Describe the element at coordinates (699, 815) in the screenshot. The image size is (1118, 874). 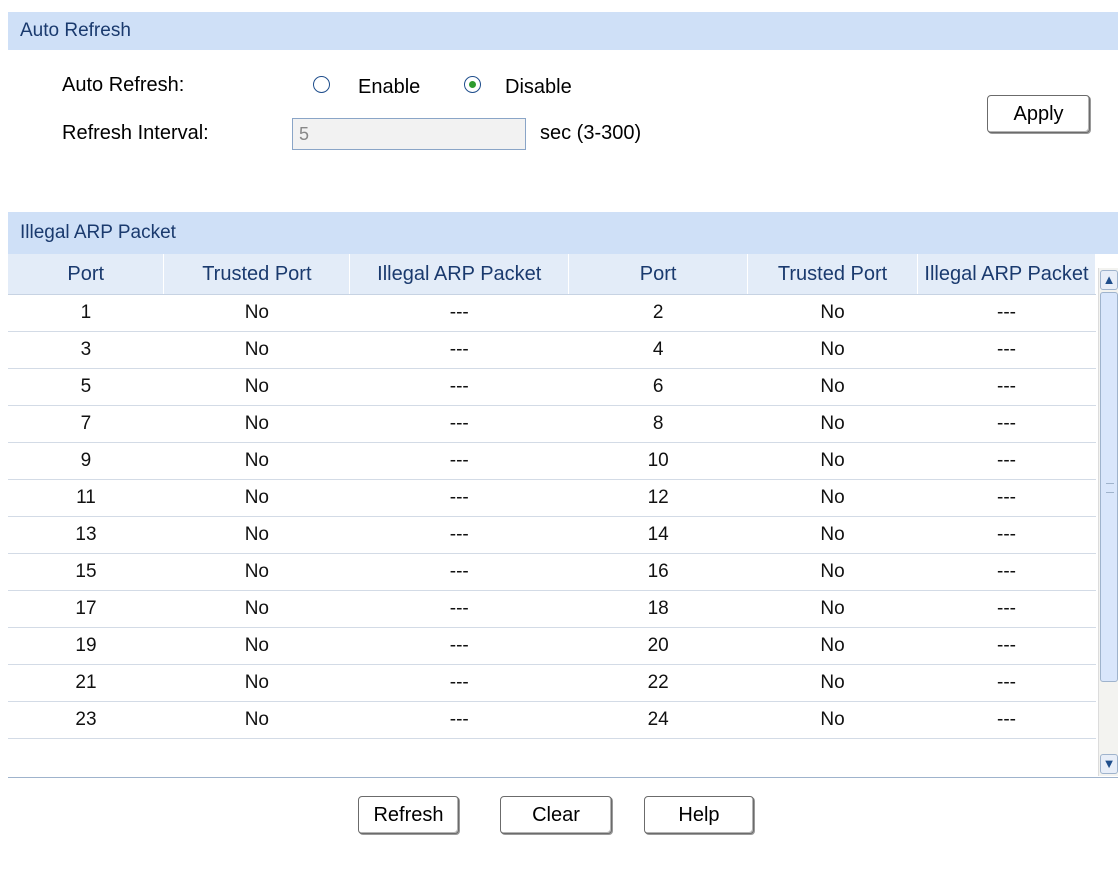
I see `help-button: Help` at that location.